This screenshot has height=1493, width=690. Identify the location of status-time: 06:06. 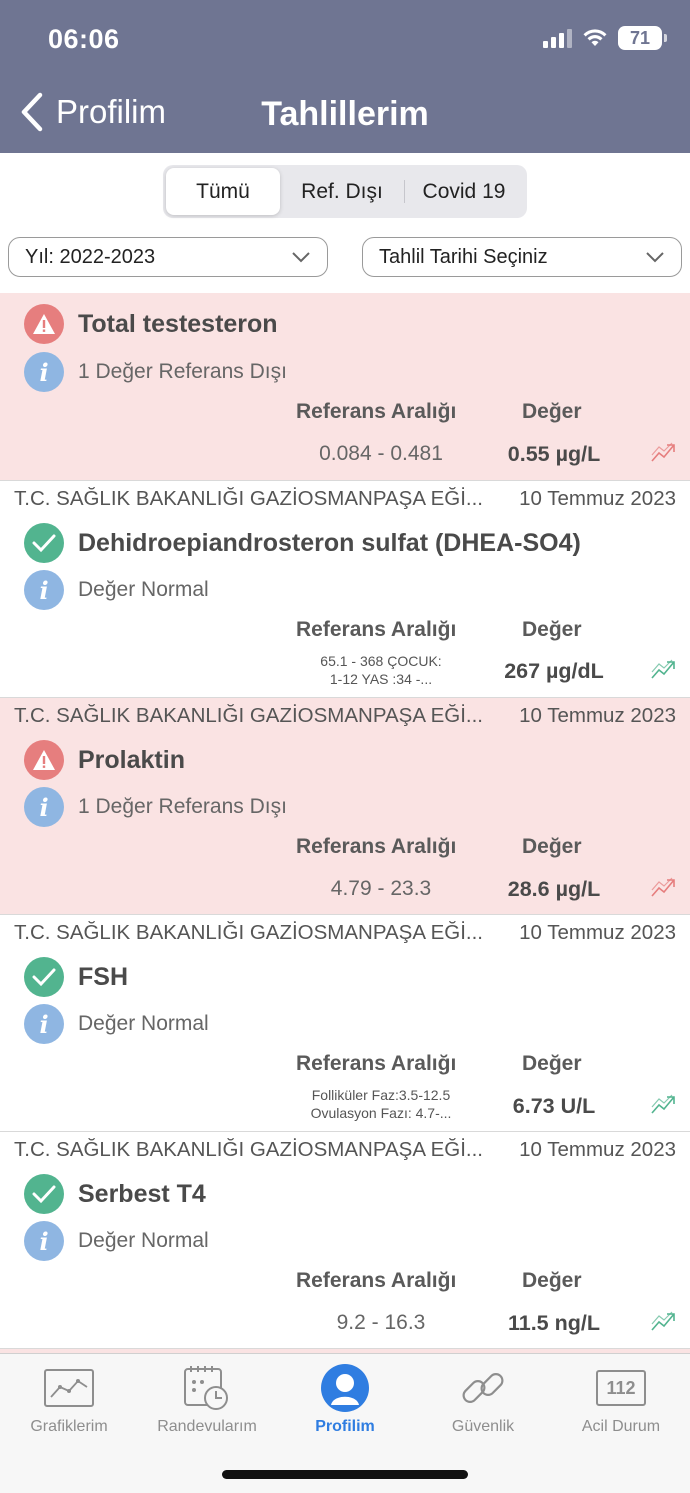
(84, 39).